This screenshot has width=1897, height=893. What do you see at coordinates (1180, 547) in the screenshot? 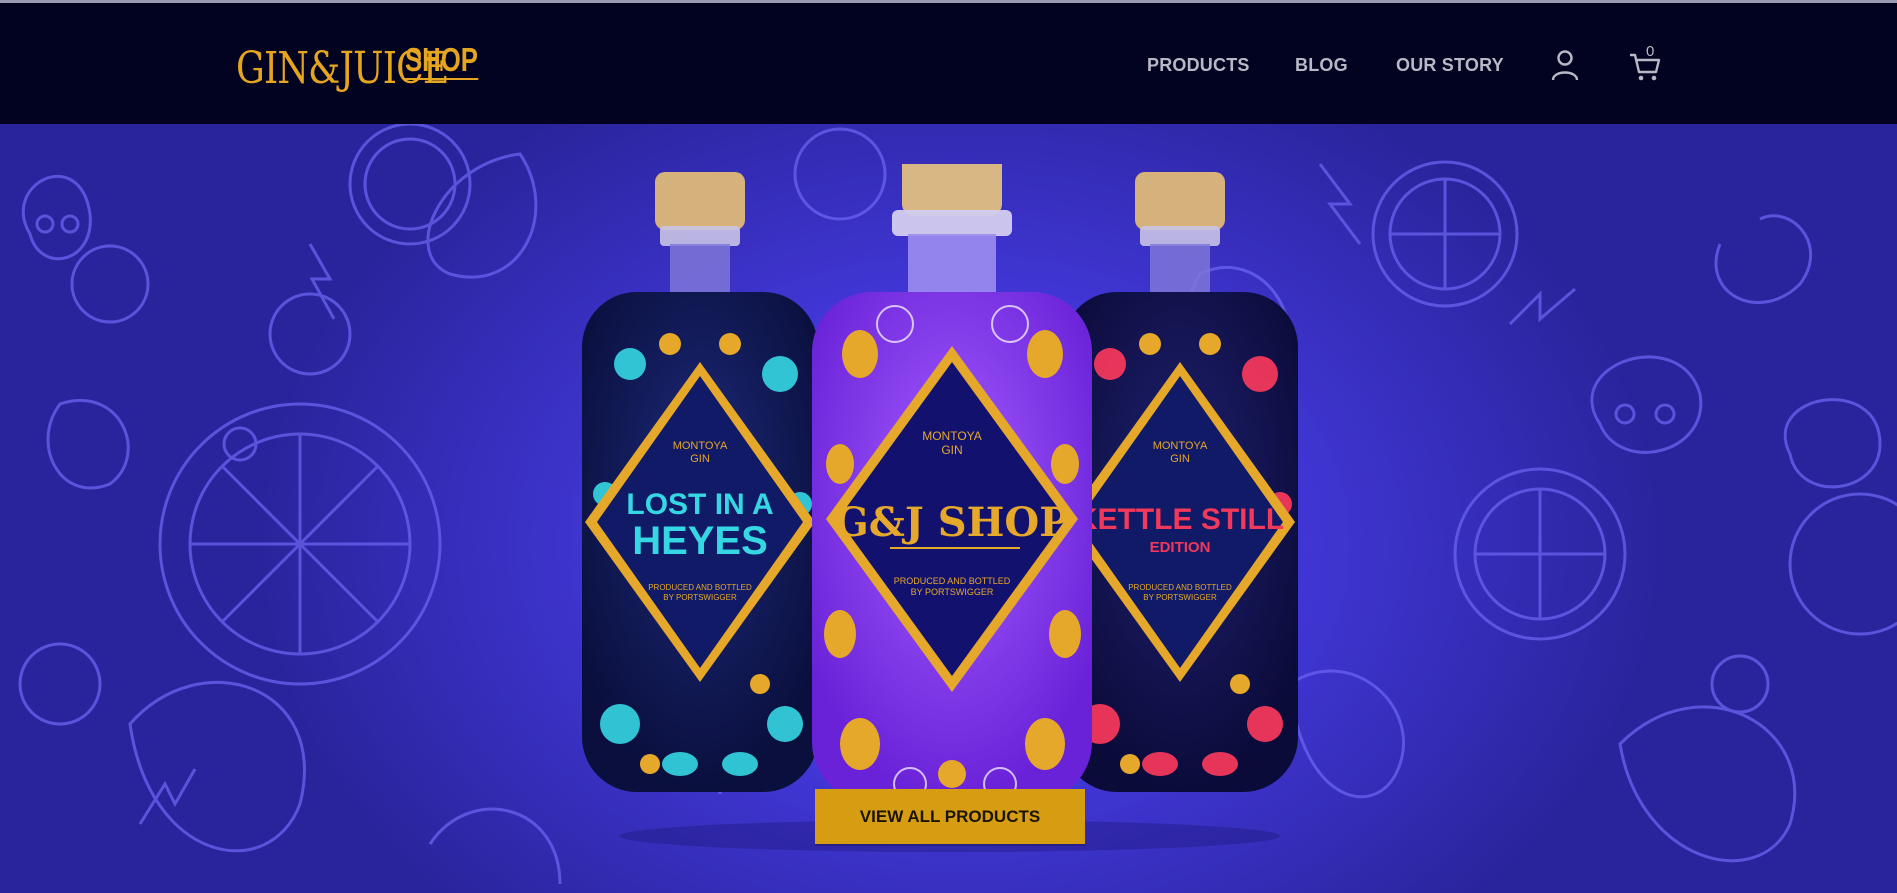
I see `svg-text: EDITION` at bounding box center [1180, 547].